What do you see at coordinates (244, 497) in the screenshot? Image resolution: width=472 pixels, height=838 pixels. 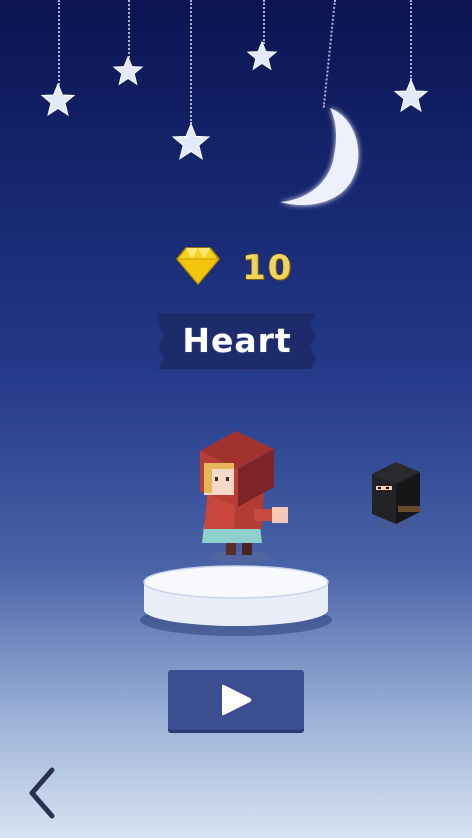 I see `selected-character` at bounding box center [244, 497].